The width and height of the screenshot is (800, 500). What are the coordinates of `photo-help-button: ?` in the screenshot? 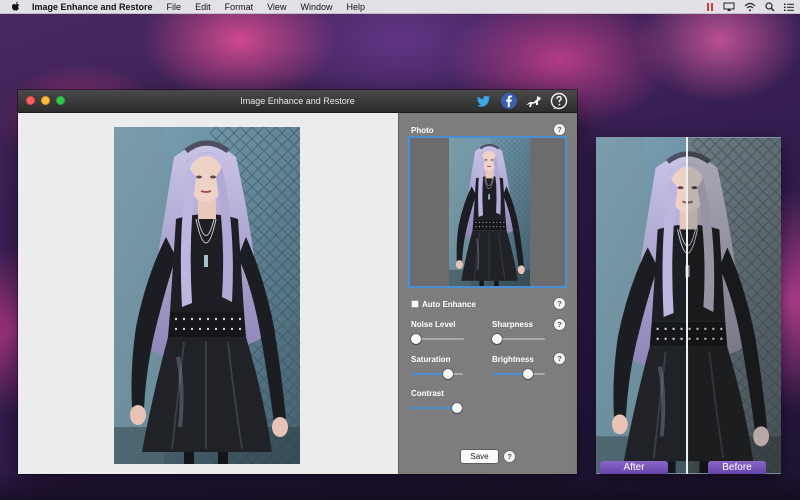 It's located at (559, 129).